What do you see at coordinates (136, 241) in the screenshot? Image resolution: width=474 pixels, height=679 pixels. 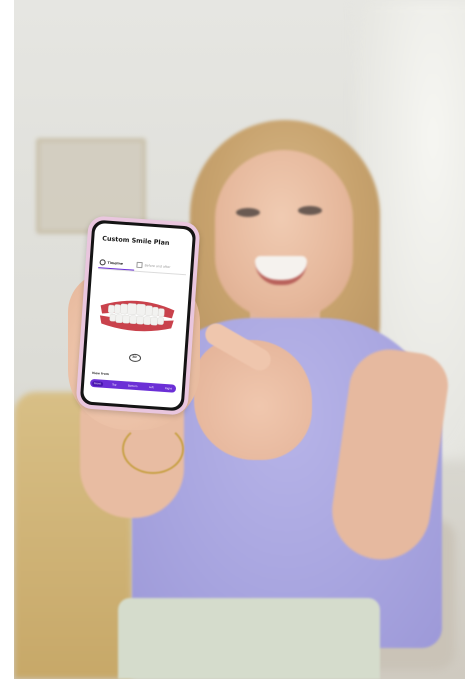 I see `app-title: Custom Smile Plan` at bounding box center [136, 241].